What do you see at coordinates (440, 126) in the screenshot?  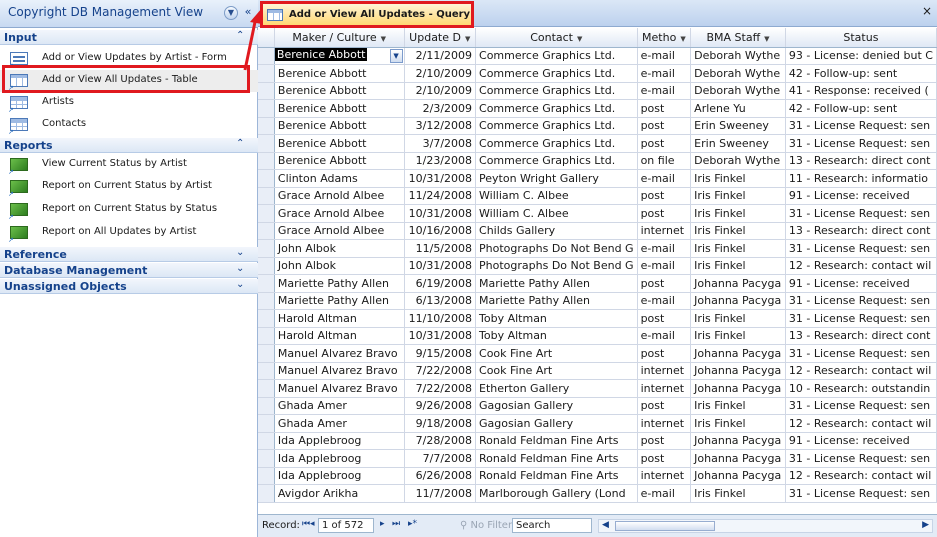 I see `table-cell: 3/12/2008` at bounding box center [440, 126].